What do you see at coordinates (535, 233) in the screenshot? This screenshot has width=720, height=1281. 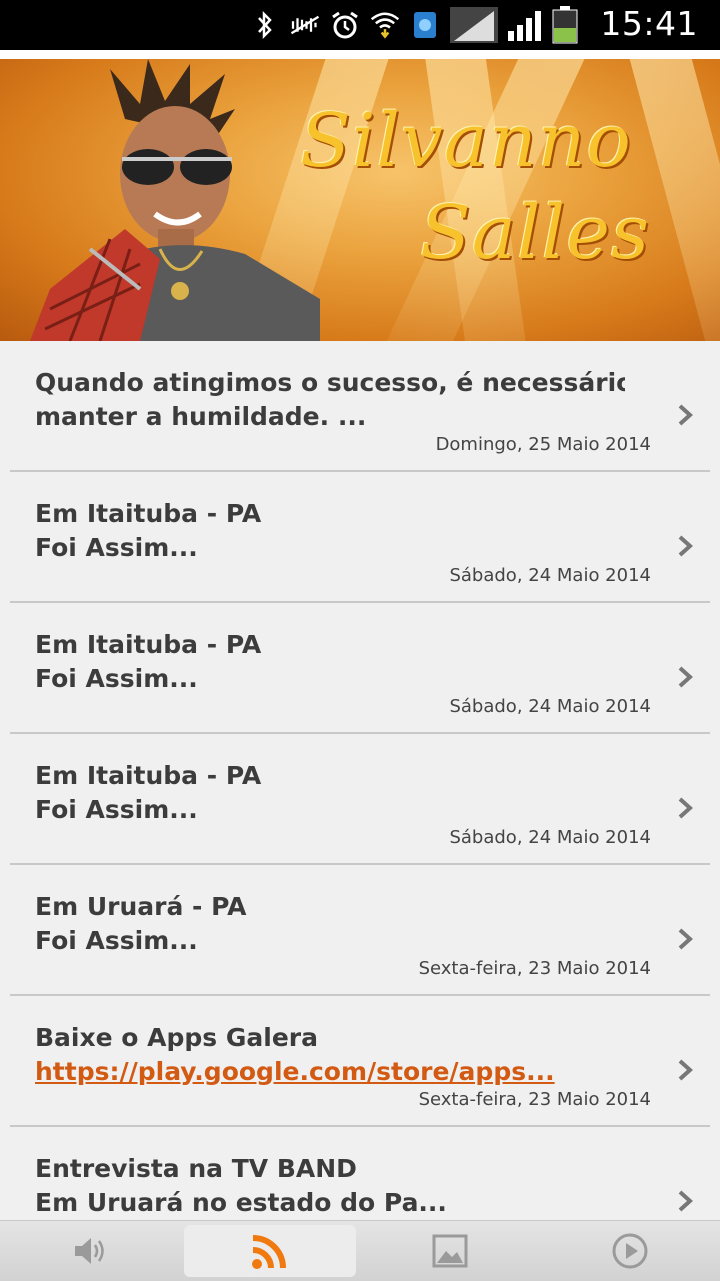 I see `banner-title-line2: Salles` at bounding box center [535, 233].